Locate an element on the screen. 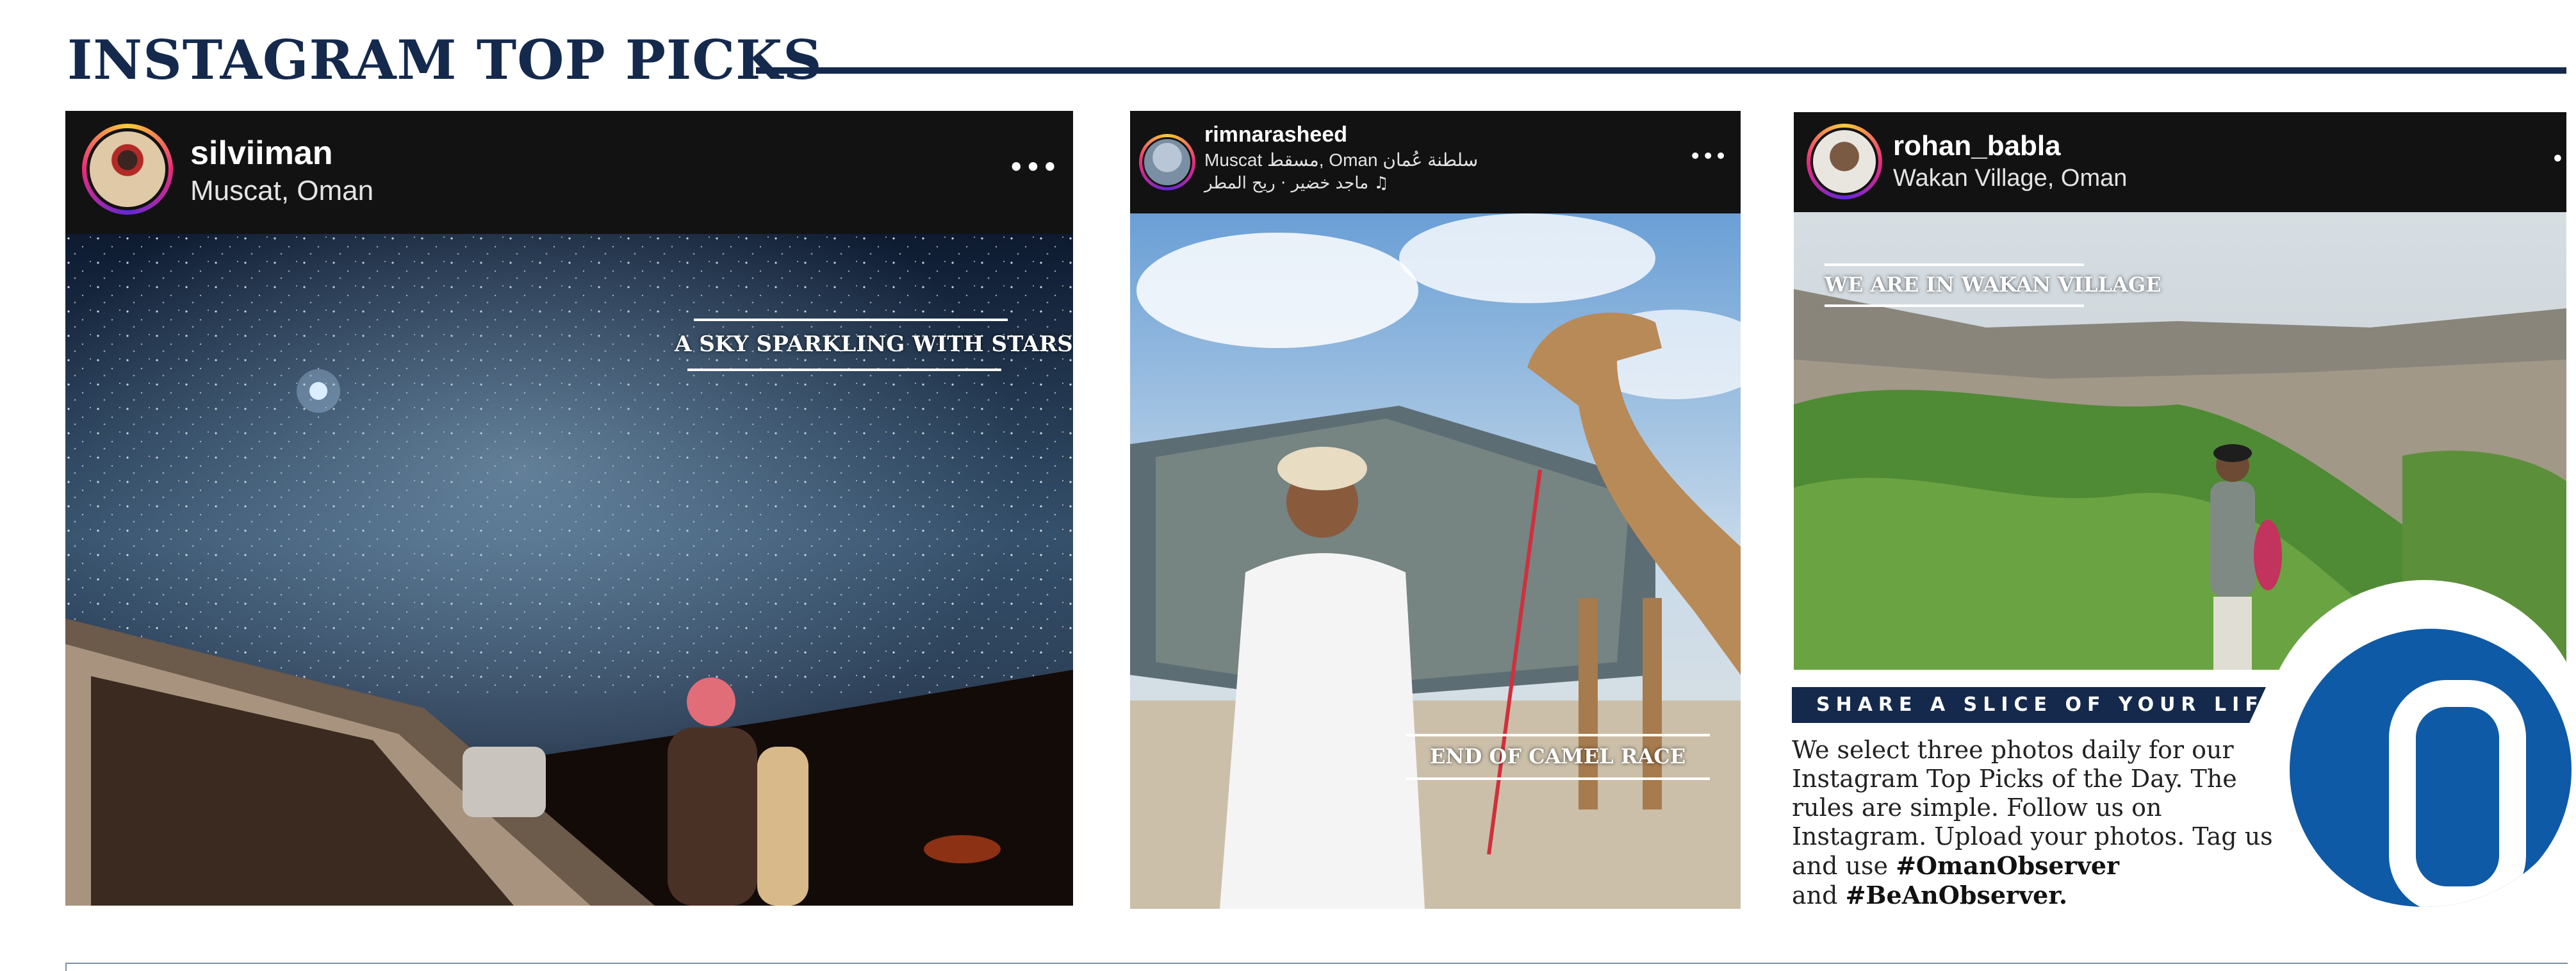 Image resolution: width=2576 pixels, height=971 pixels. observer-logo-icon is located at coordinates (2431, 768).